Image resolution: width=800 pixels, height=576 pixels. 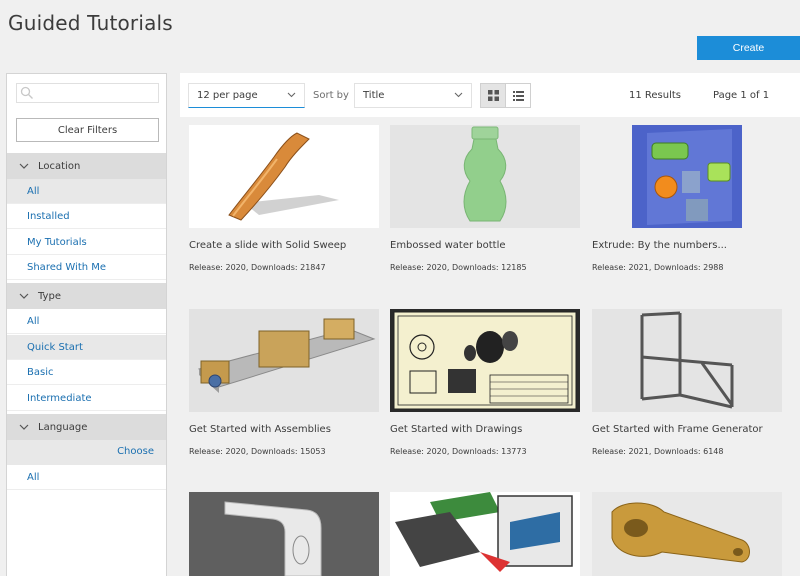 What do you see at coordinates (86, 453) in the screenshot?
I see `language-choose-row: Choose` at bounding box center [86, 453].